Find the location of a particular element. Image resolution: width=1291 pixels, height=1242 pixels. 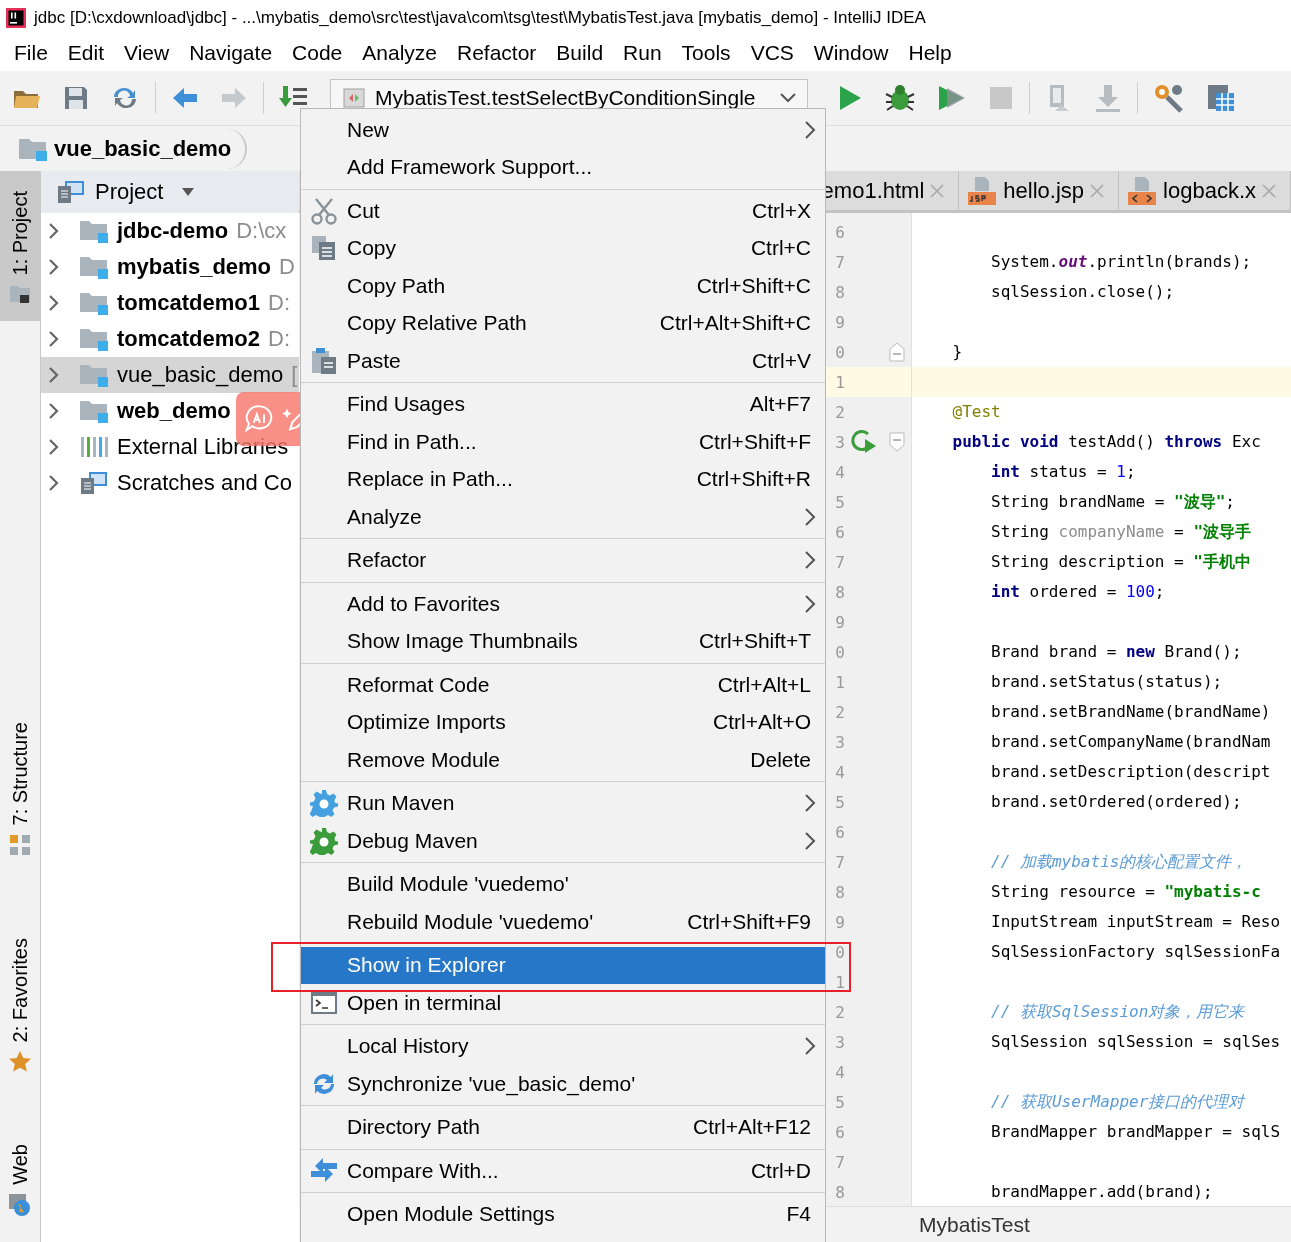

menu-item: Synchronize 'vue_basic_demo' is located at coordinates (563, 1084).